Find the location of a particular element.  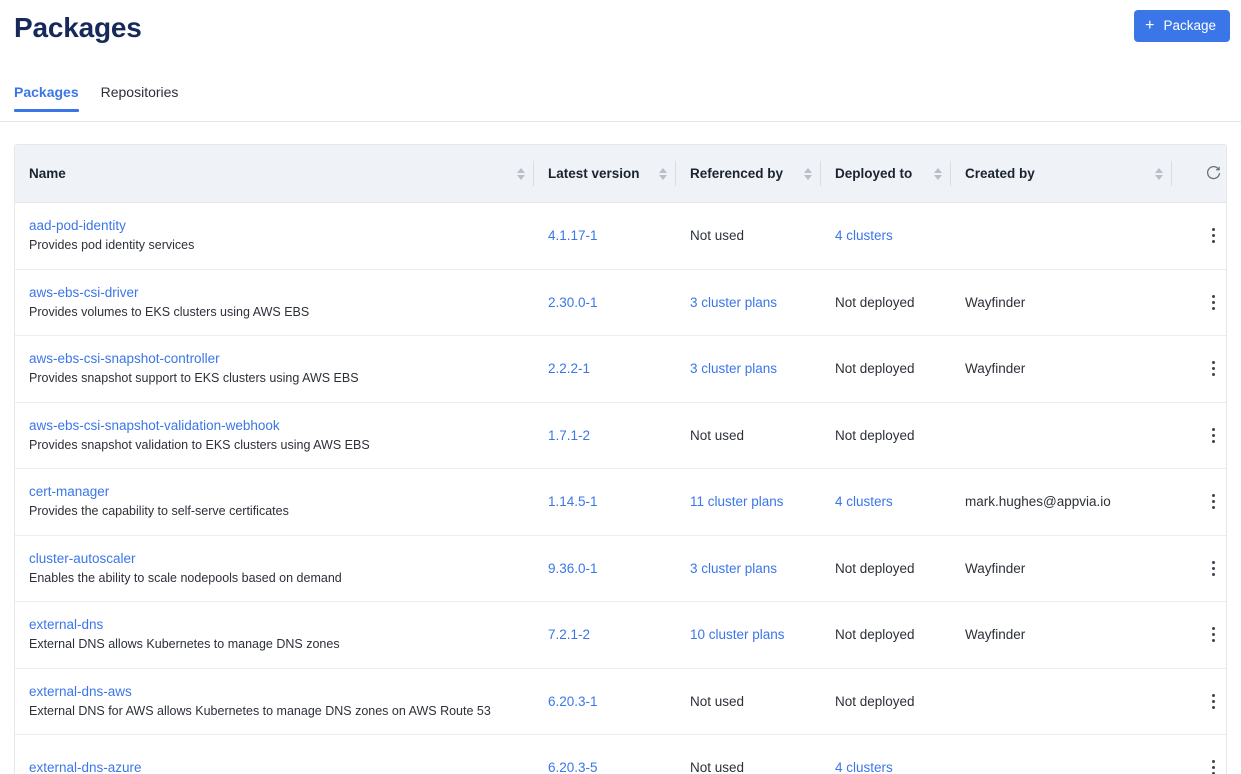

latest-version-link: 1.14.5-1 is located at coordinates (573, 501).